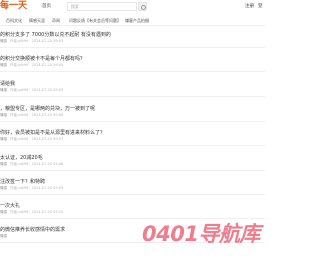  I want to click on site-logo: 每一天, so click(13, 6).